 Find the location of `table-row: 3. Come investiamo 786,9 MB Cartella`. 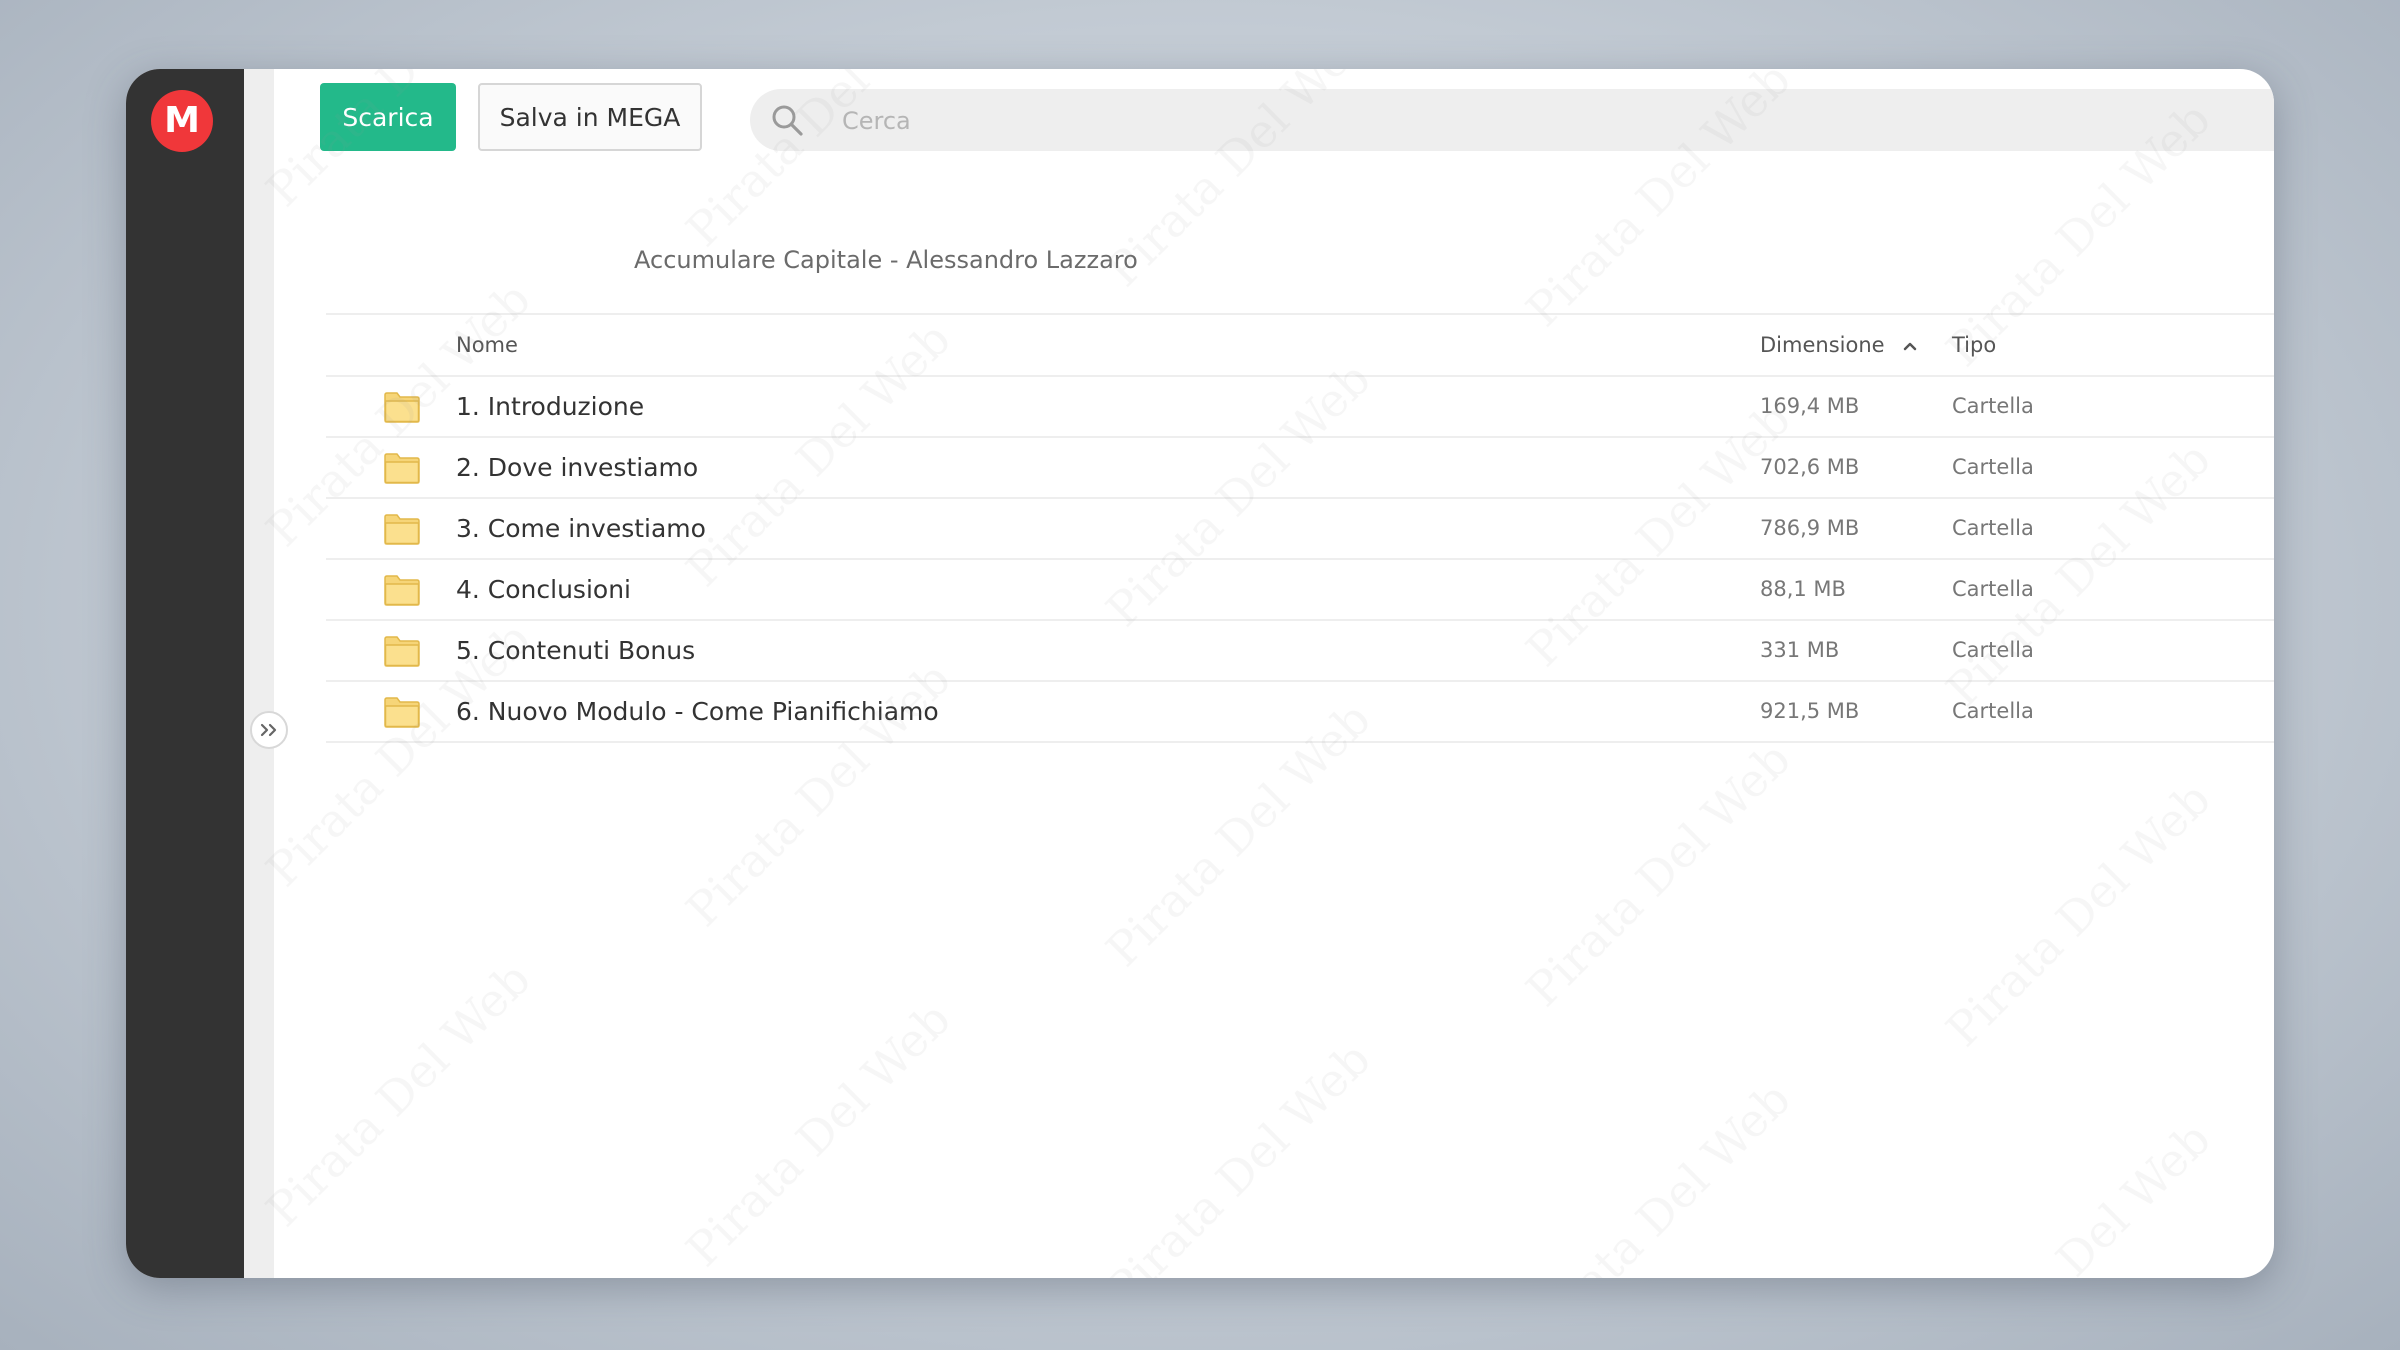

table-row: 3. Come investiamo 786,9 MB Cartella is located at coordinates (1300, 529).